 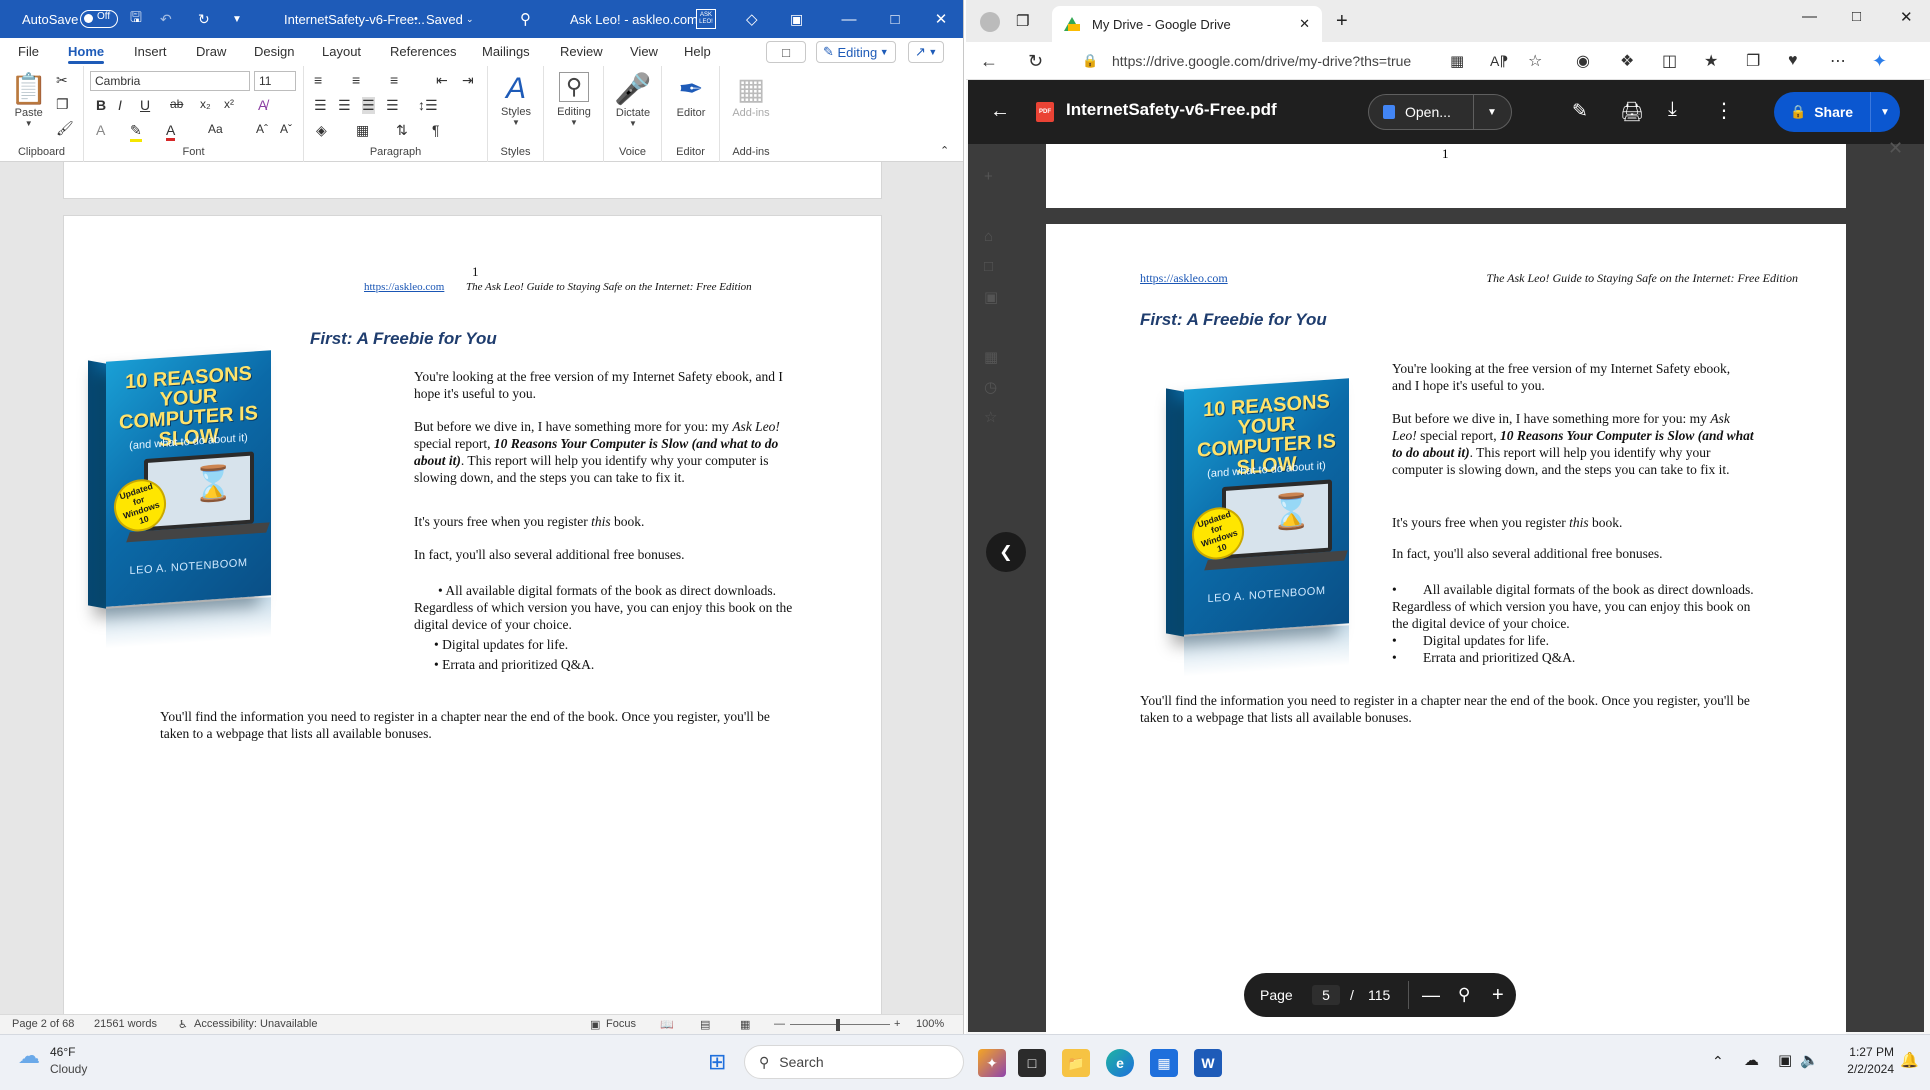 What do you see at coordinates (356, 80) in the screenshot?
I see `numbering-icon: ≡` at bounding box center [356, 80].